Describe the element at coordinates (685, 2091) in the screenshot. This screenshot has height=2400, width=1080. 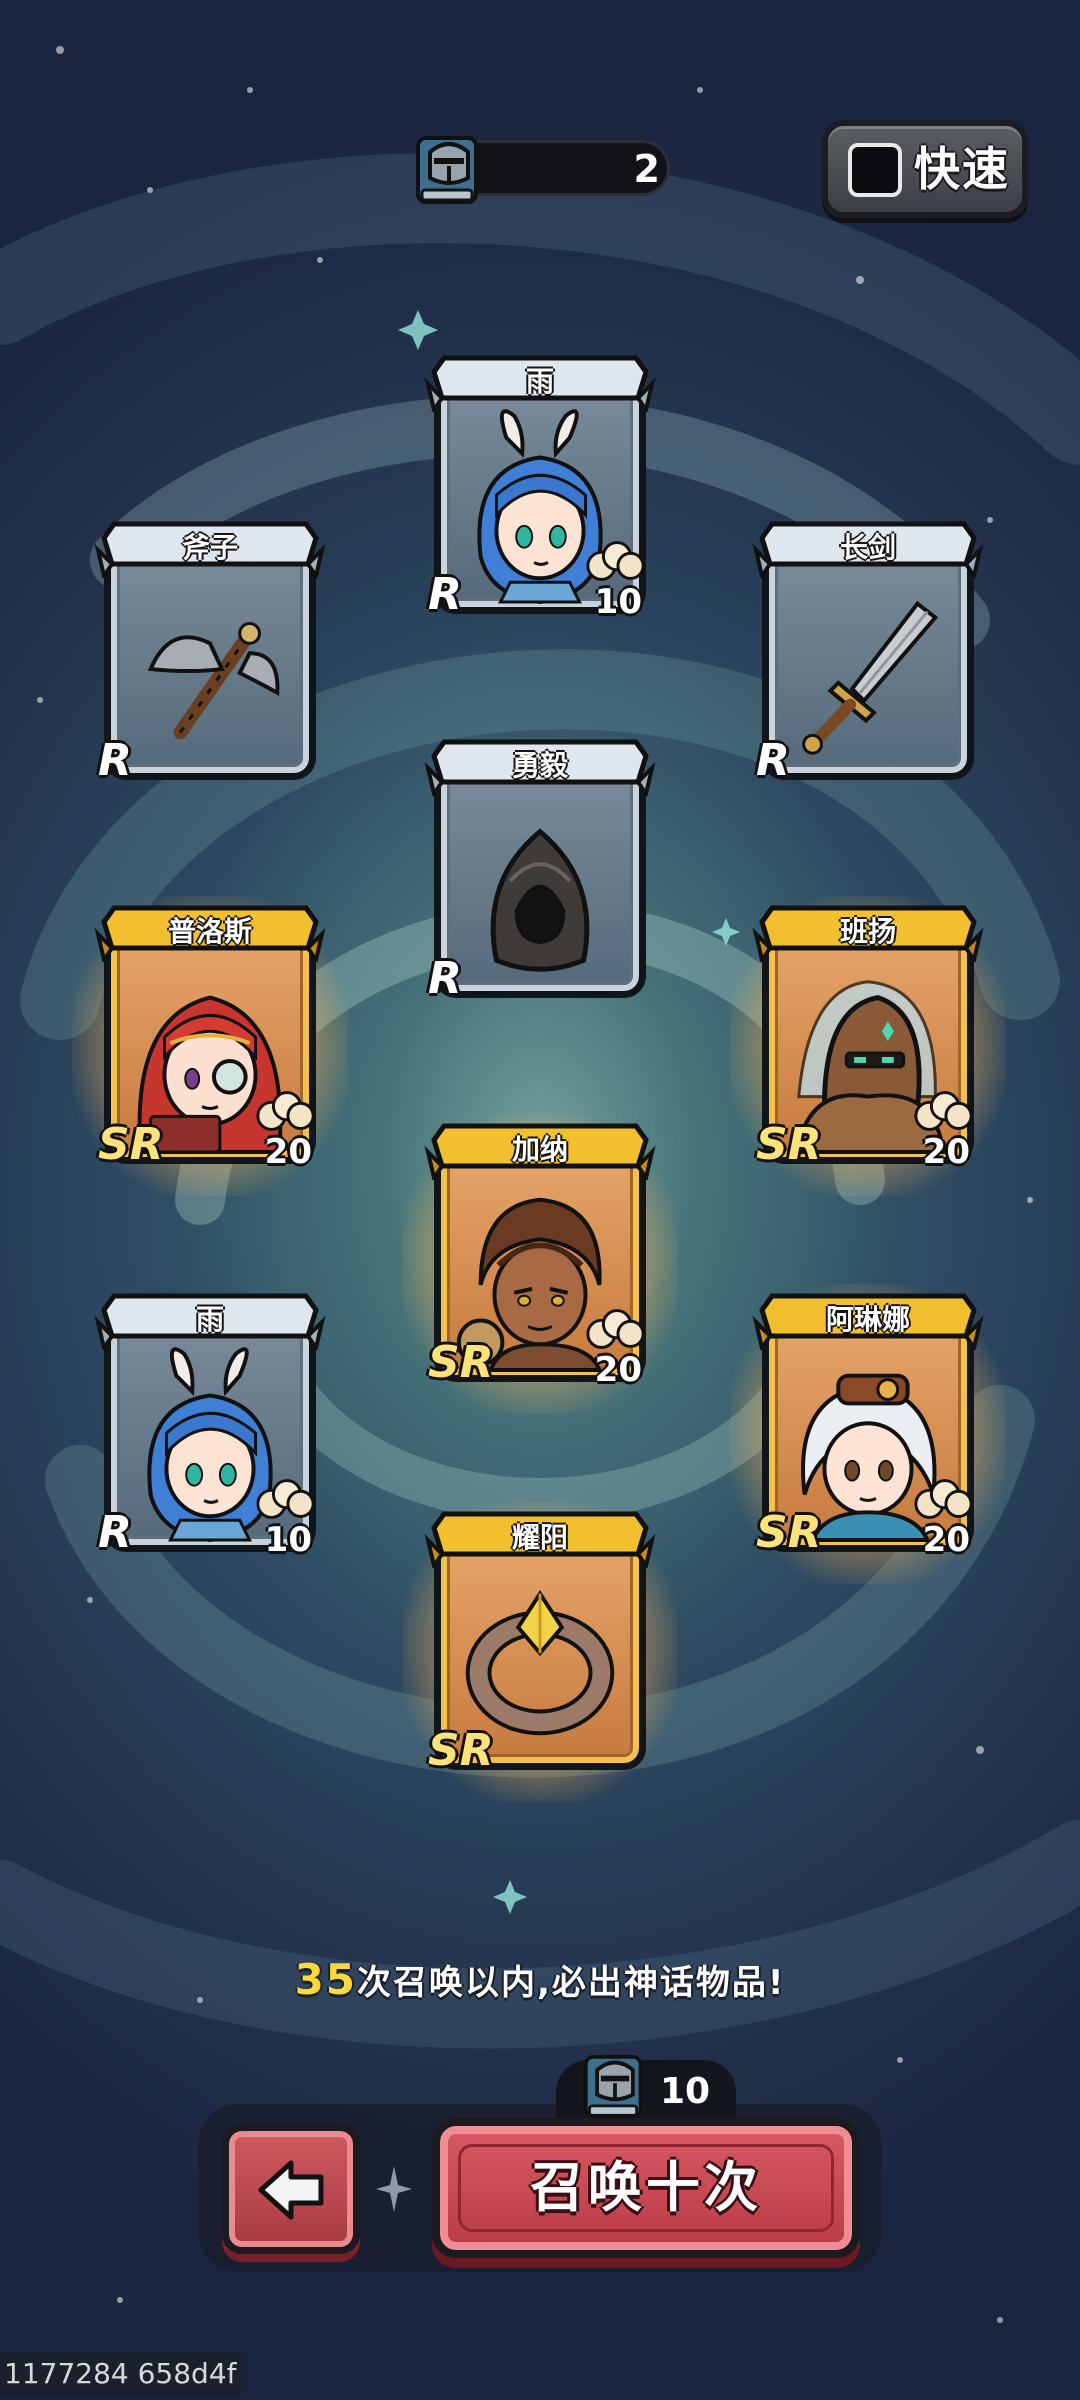
I see `summon-cost: 10` at that location.